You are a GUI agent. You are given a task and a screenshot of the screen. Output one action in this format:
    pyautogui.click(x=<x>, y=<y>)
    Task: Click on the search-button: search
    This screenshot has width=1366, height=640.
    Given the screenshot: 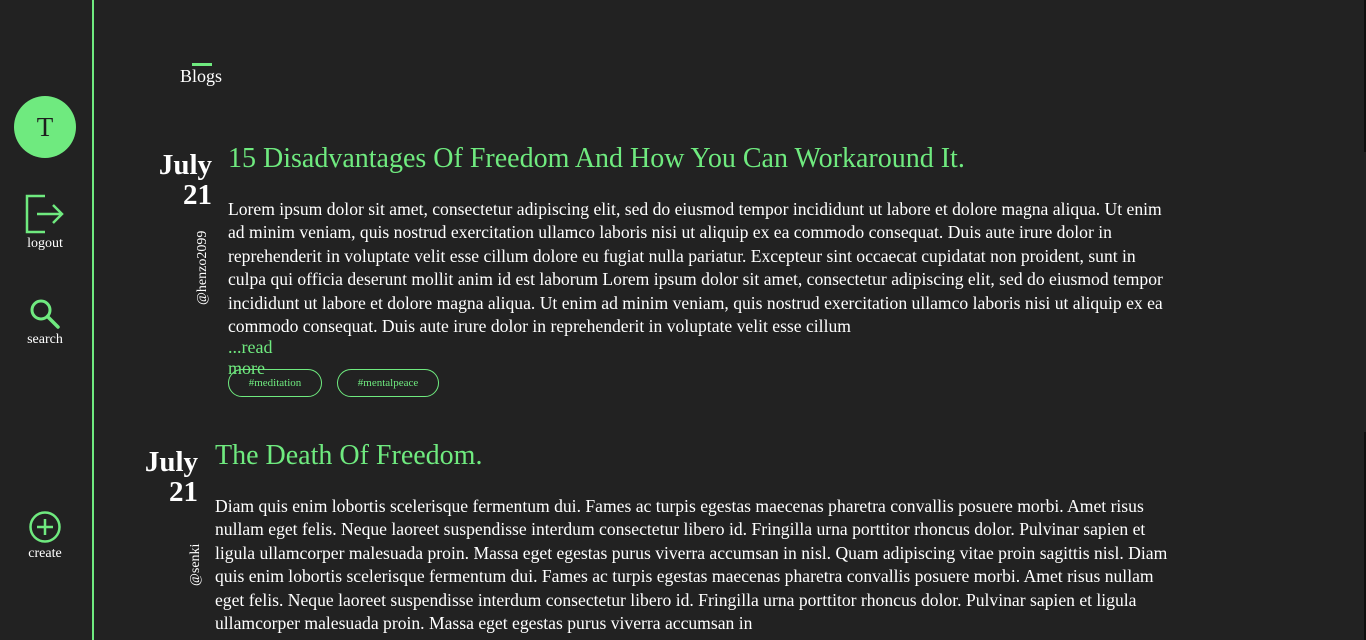 What is the action you would take?
    pyautogui.click(x=45, y=323)
    